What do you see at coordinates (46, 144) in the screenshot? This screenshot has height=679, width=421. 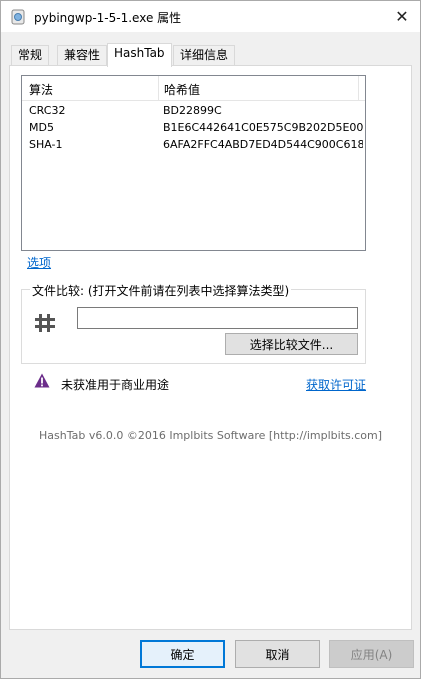 I see `algorithm-cell: SHA-1` at bounding box center [46, 144].